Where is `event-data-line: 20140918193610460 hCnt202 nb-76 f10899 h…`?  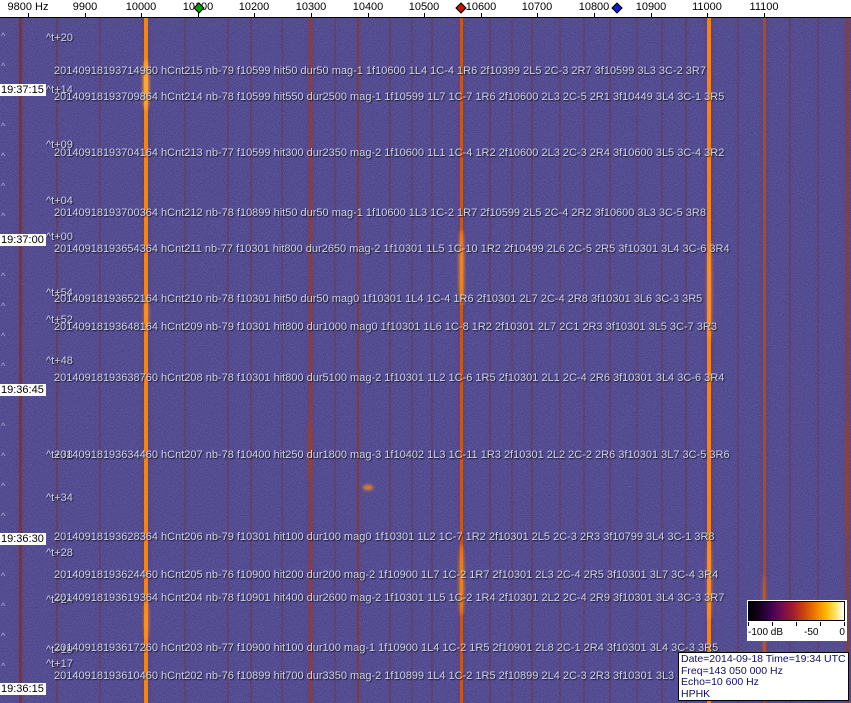
event-data-line: 20140918193610460 hCnt202 nb-76 f10899 h… is located at coordinates (389, 676).